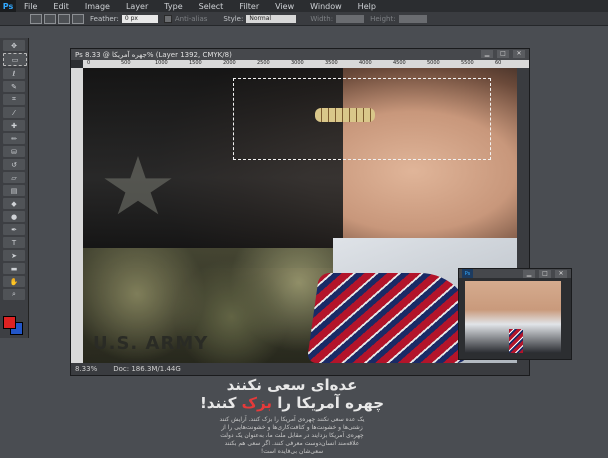 The width and height of the screenshot is (608, 458). Describe the element at coordinates (89, 63) in the screenshot. I see `ruler-tick: 0` at that location.